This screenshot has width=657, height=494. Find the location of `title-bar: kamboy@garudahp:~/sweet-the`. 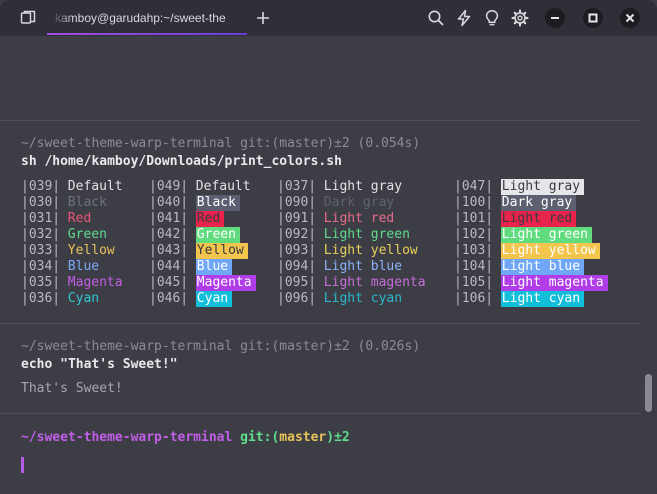

title-bar: kamboy@garudahp:~/sweet-the is located at coordinates (328, 18).